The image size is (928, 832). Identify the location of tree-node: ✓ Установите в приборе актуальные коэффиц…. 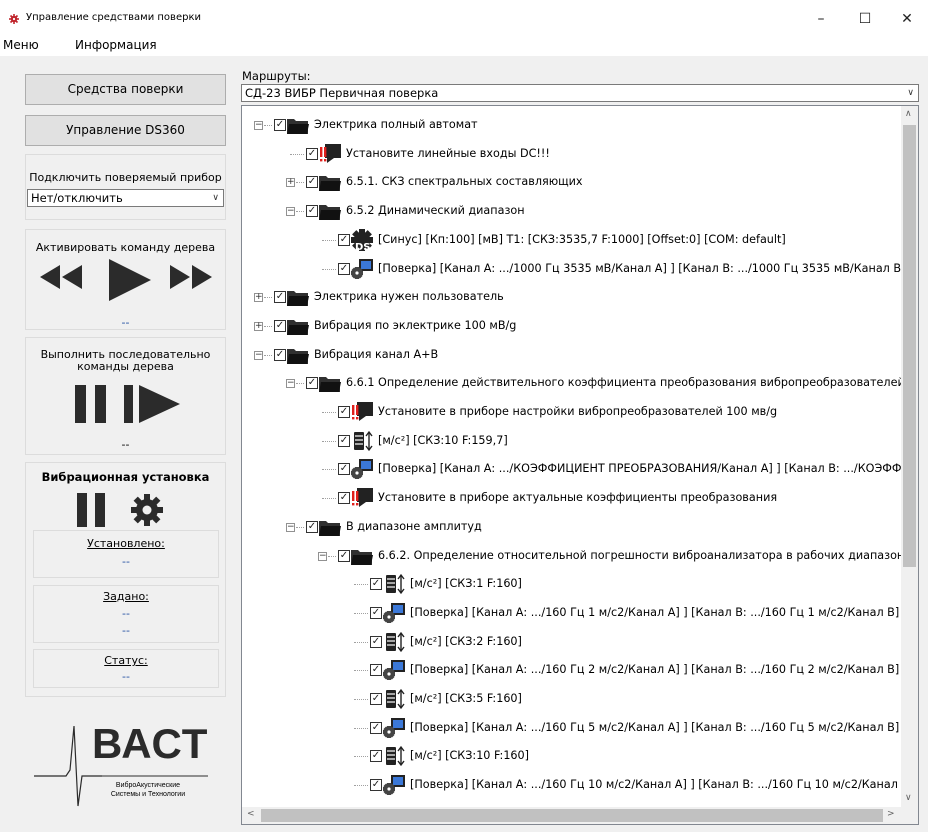
(572, 498).